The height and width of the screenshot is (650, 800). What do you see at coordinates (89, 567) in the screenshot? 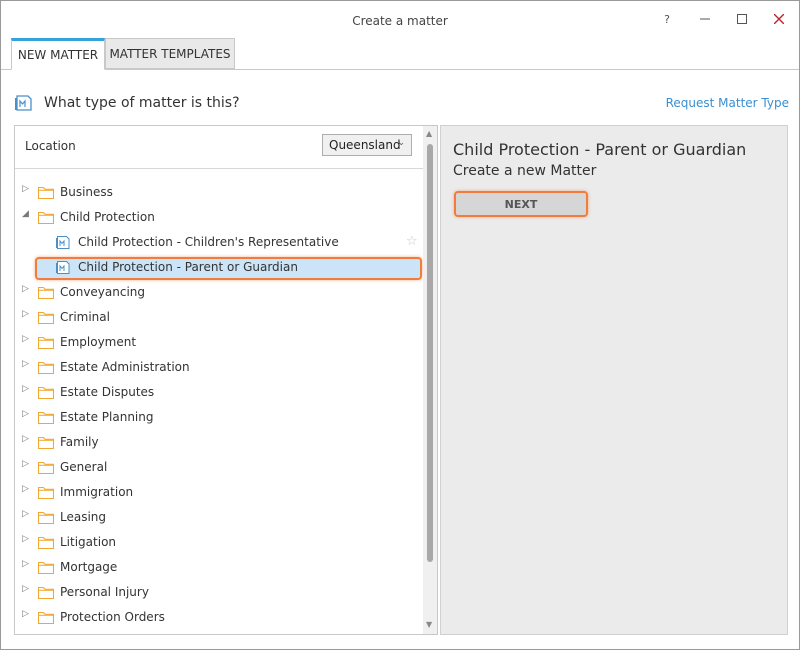
I see `tree-folder-label: Mortgage` at bounding box center [89, 567].